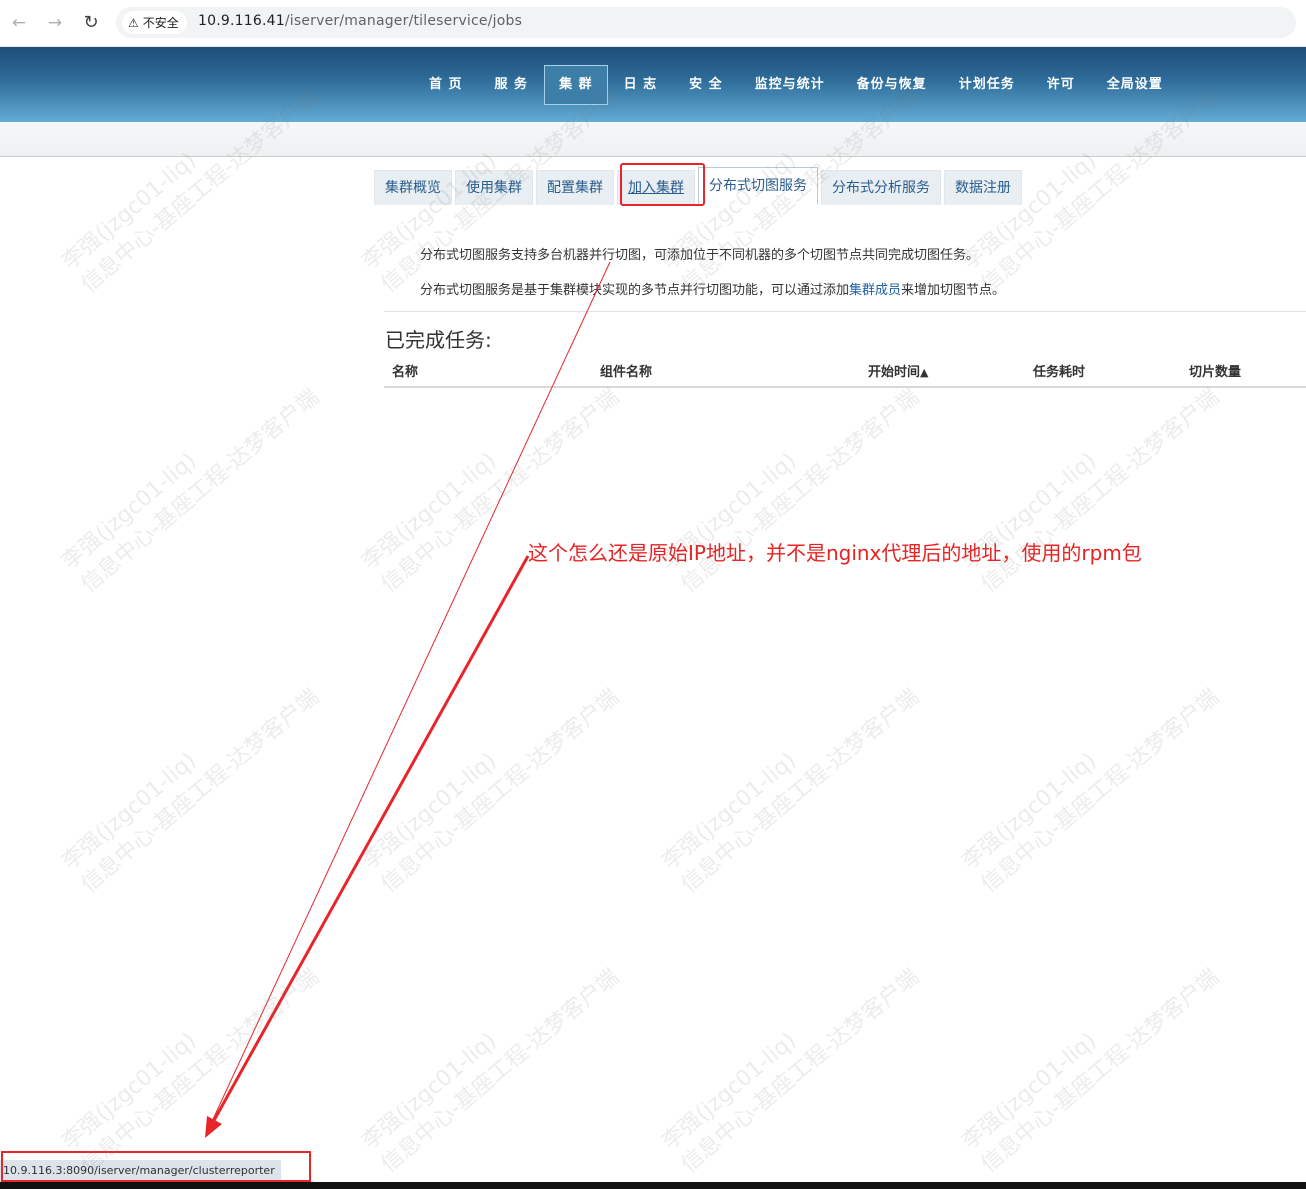 The height and width of the screenshot is (1189, 1306). I want to click on taskbar-strip, so click(653, 1185).